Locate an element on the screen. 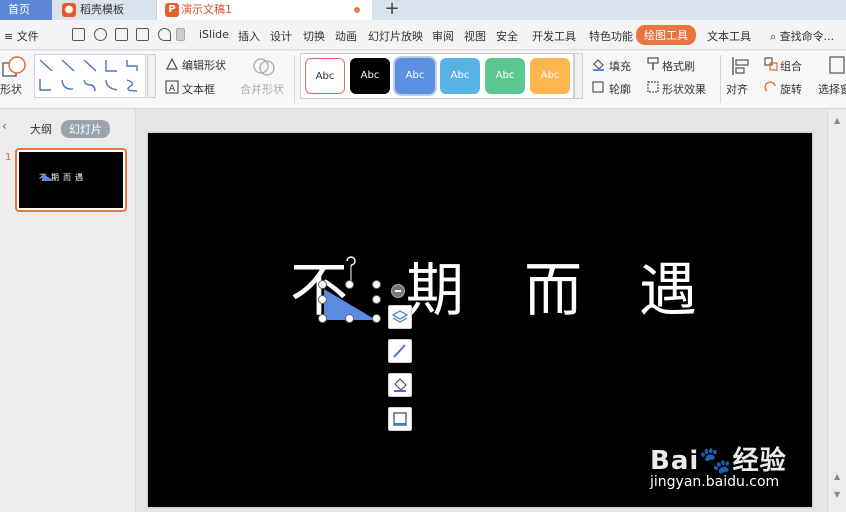  new-tab-button: + is located at coordinates (392, 10).